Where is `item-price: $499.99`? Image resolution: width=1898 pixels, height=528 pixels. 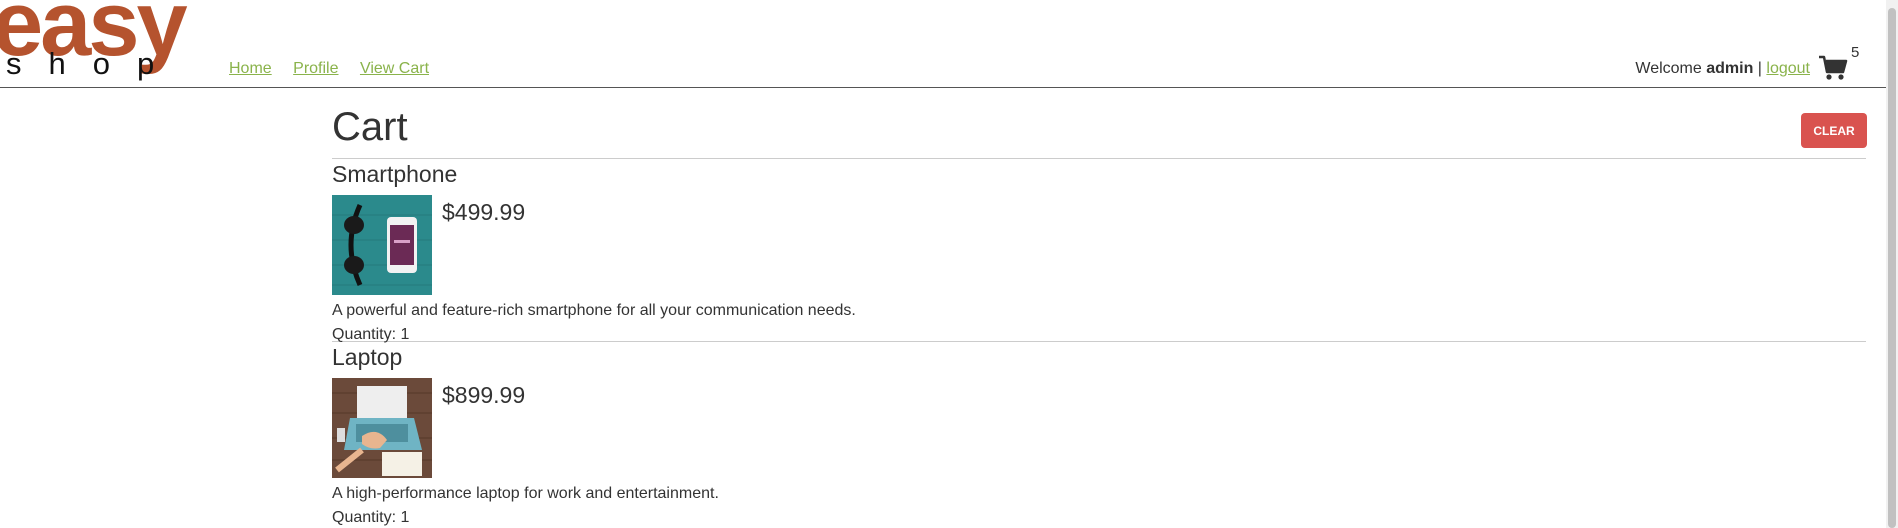 item-price: $499.99 is located at coordinates (484, 212).